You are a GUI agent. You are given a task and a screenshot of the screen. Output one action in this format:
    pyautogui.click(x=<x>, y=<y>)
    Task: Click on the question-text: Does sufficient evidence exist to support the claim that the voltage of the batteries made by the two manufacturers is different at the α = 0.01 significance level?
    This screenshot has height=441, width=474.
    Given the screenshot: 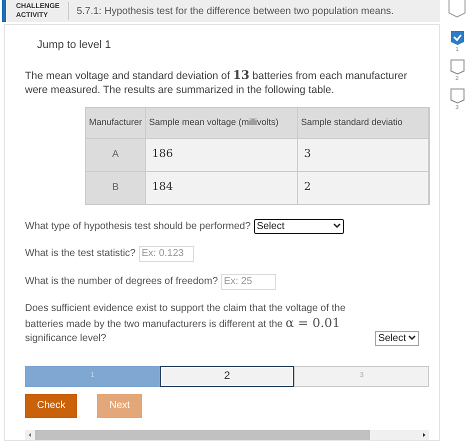 What is the action you would take?
    pyautogui.click(x=186, y=324)
    